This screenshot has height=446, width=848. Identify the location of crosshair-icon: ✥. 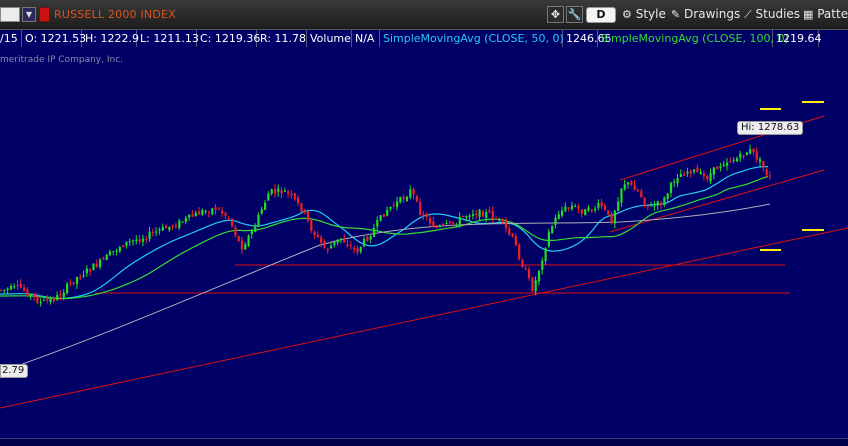
(555, 14).